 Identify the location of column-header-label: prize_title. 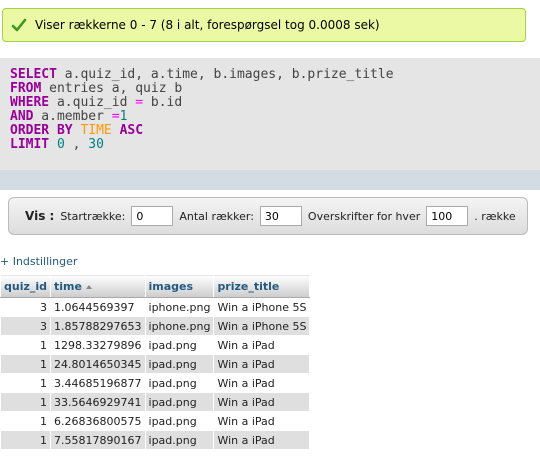
(248, 286).